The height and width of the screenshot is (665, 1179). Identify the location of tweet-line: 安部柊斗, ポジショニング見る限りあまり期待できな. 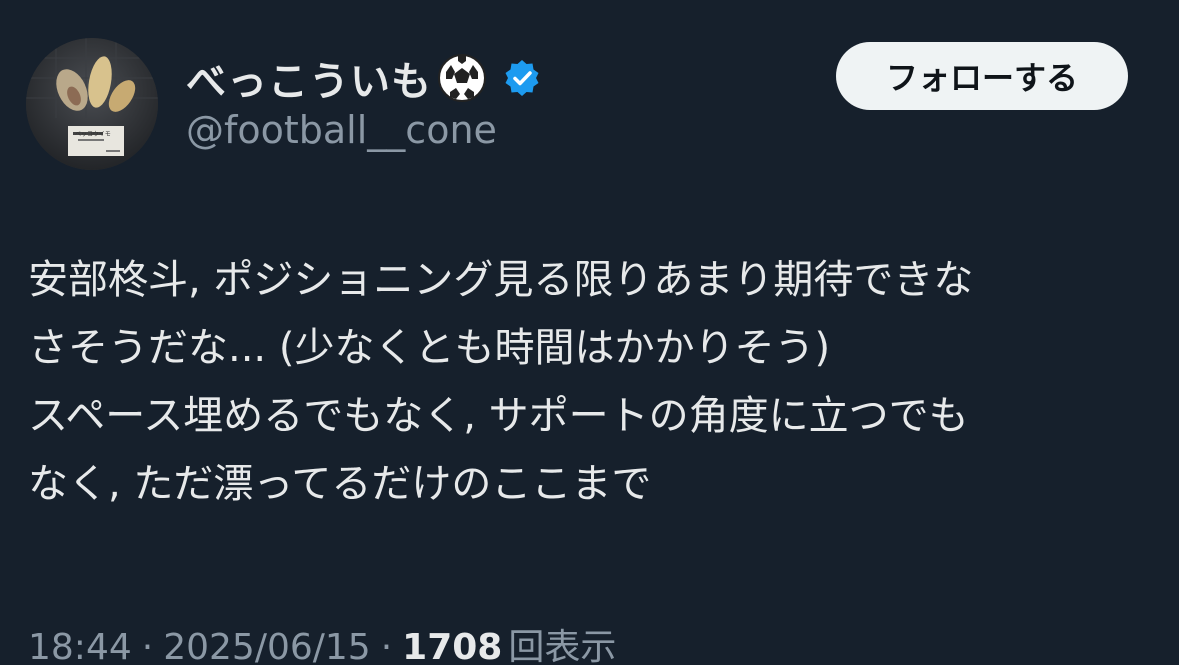
(501, 280).